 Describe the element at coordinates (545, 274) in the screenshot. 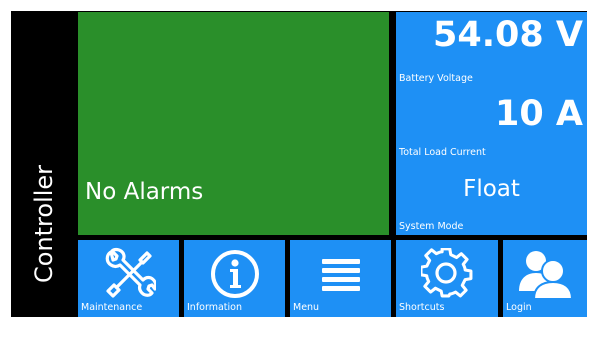

I see `users-icon` at that location.